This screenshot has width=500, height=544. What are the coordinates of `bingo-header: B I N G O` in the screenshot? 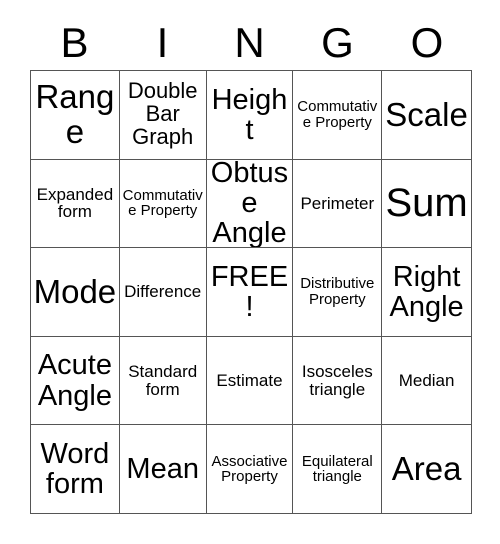 It's located at (251, 43).